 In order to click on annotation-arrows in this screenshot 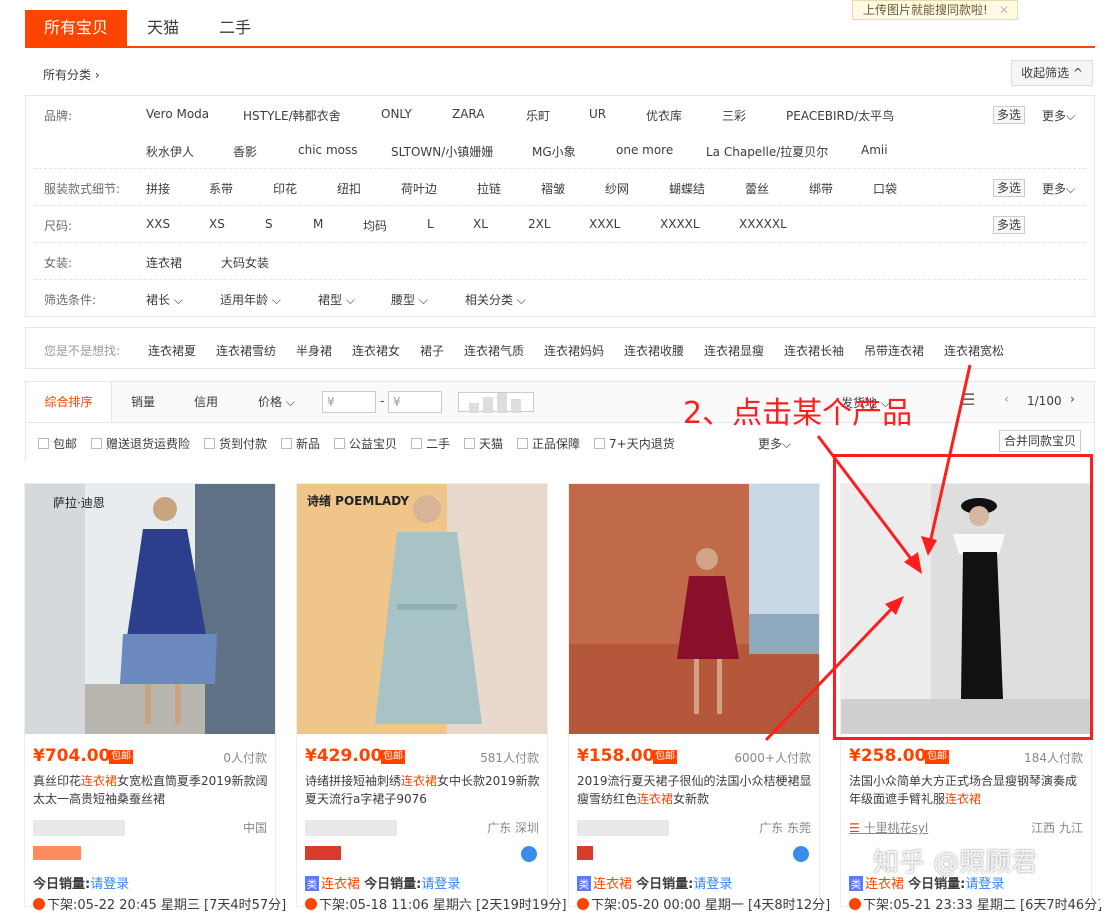, I will do `click(868, 553)`.